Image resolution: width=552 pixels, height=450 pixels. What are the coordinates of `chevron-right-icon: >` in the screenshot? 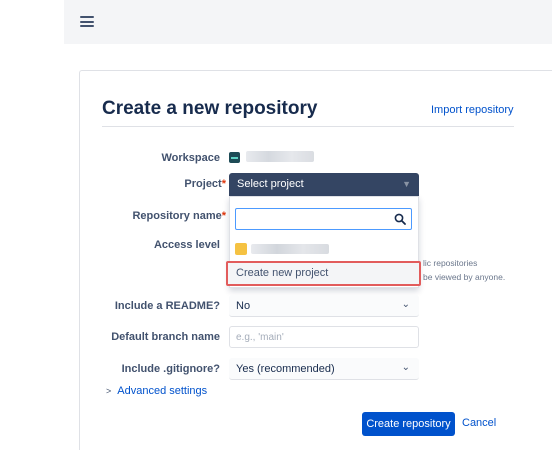 It's located at (109, 391).